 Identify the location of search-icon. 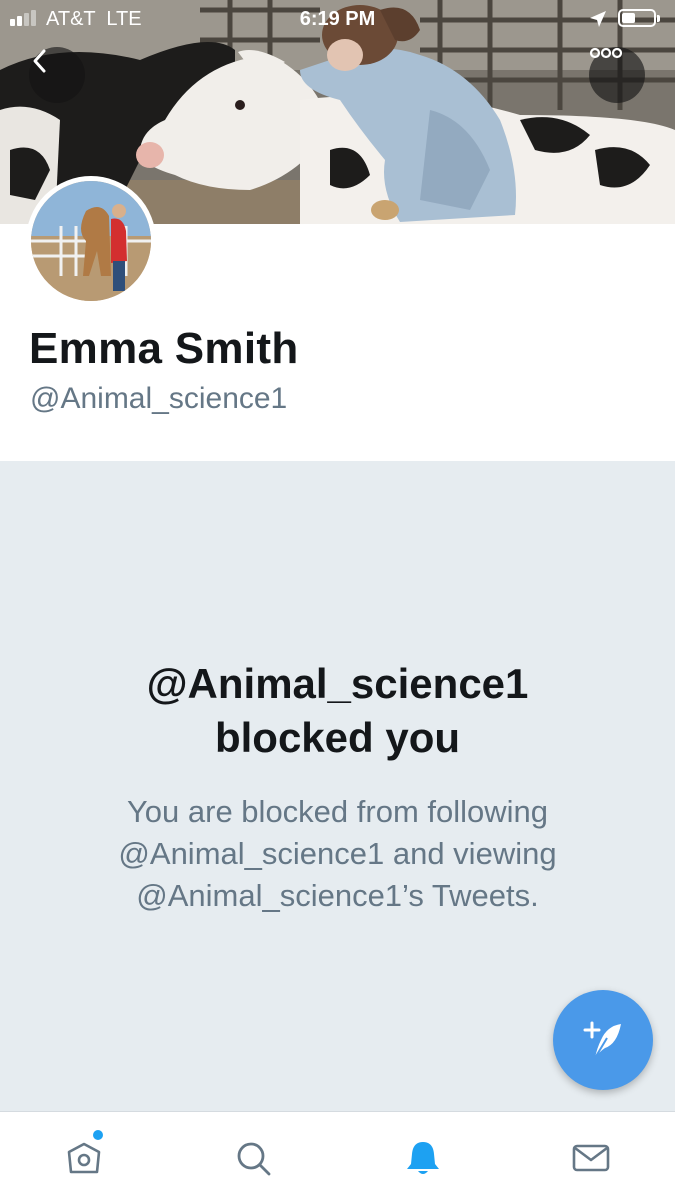
(254, 1159).